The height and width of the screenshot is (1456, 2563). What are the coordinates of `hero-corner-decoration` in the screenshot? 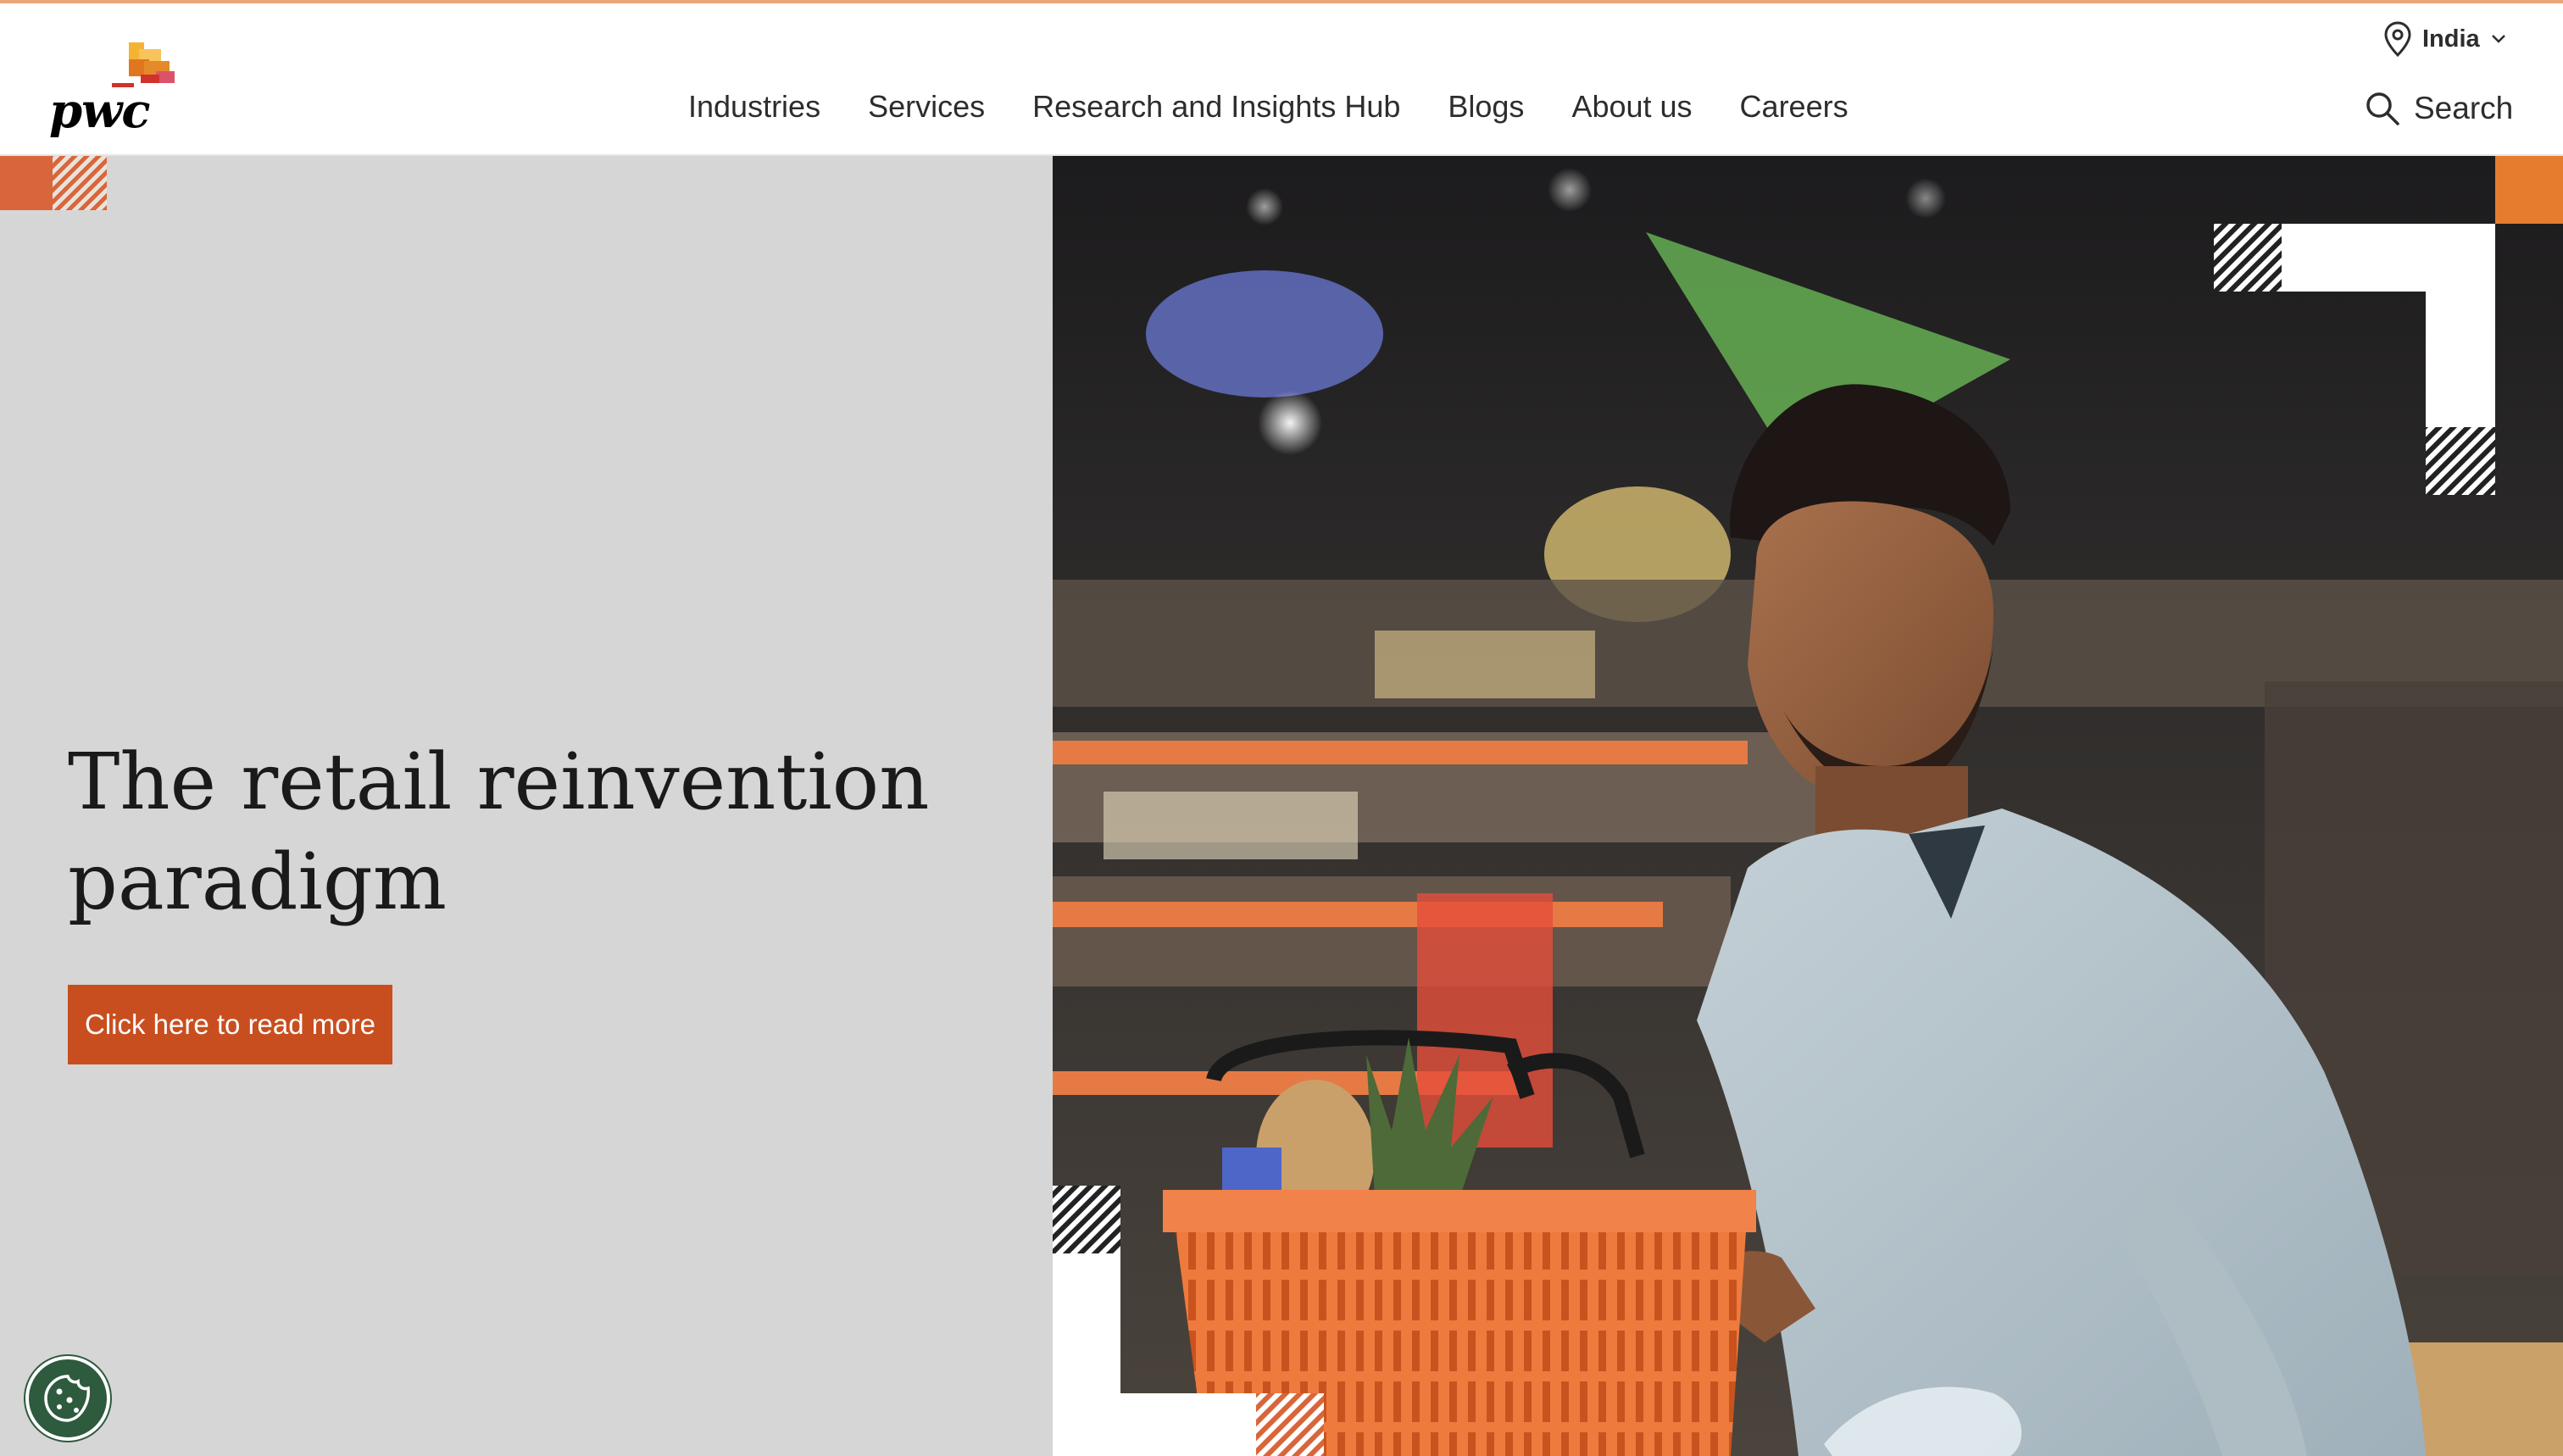 It's located at (53, 183).